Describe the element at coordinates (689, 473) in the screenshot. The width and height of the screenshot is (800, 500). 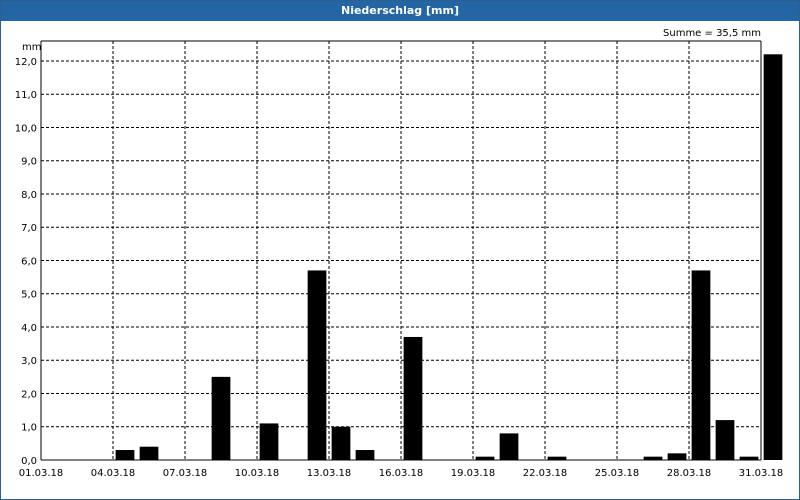
I see `x-tick-label: 28.03.18` at that location.